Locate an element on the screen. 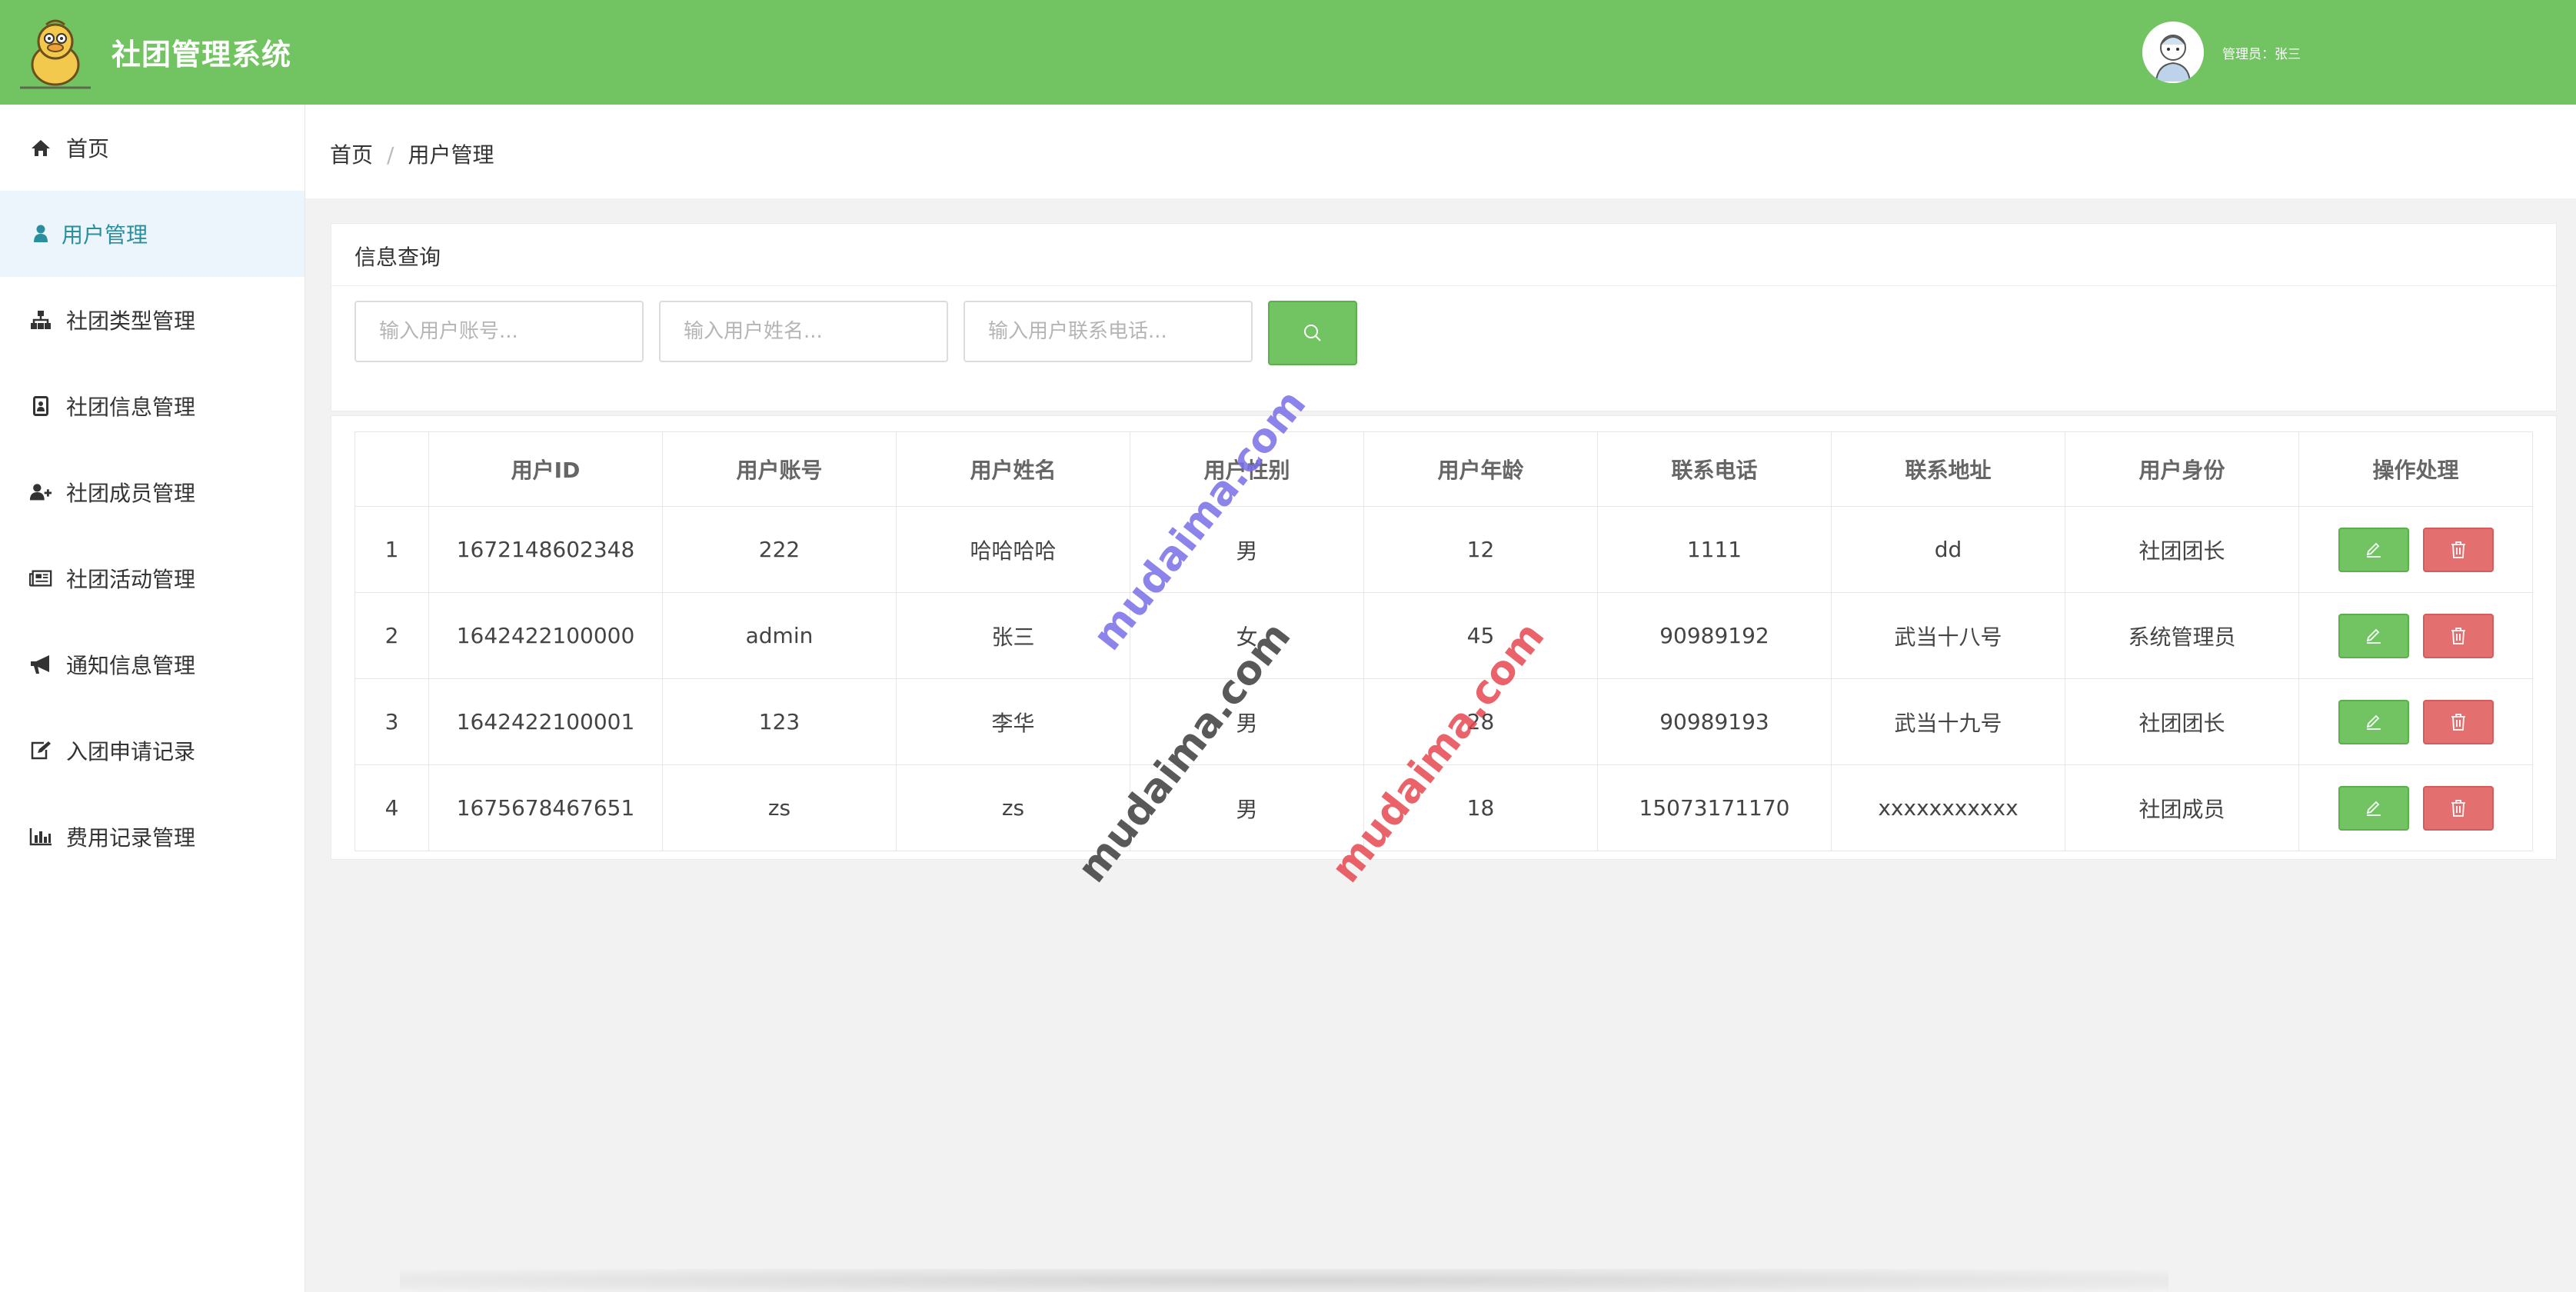  sidebar-item-club-info: 社团信息管理 is located at coordinates (152, 406).